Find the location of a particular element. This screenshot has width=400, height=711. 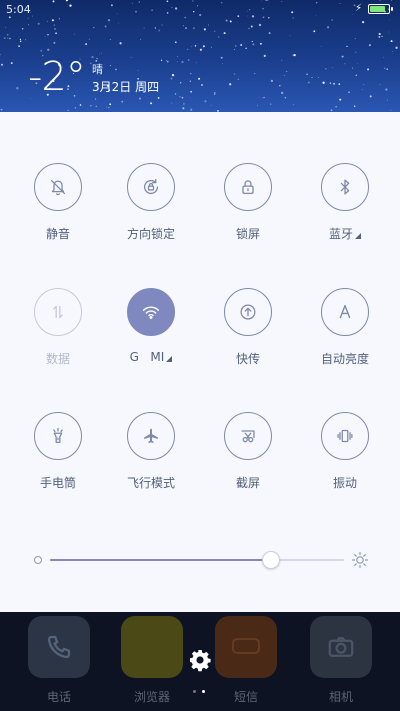

toggle-mobile-data: 数据 is located at coordinates (58, 327).